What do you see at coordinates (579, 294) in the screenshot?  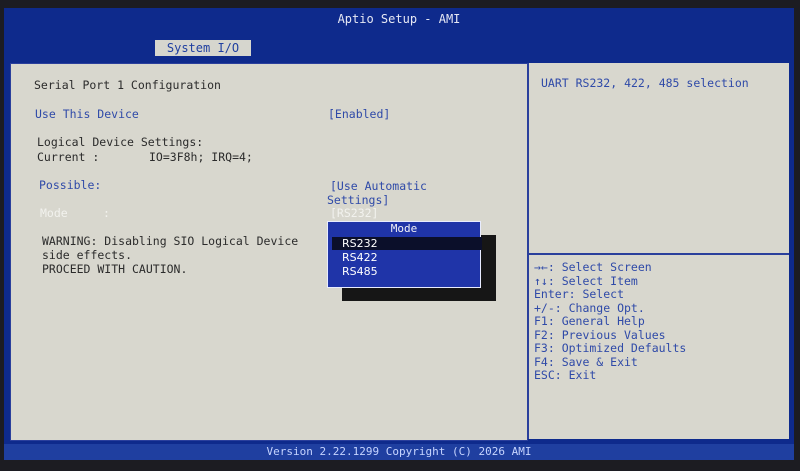 I see `hotkey-enter: Enter: Select` at bounding box center [579, 294].